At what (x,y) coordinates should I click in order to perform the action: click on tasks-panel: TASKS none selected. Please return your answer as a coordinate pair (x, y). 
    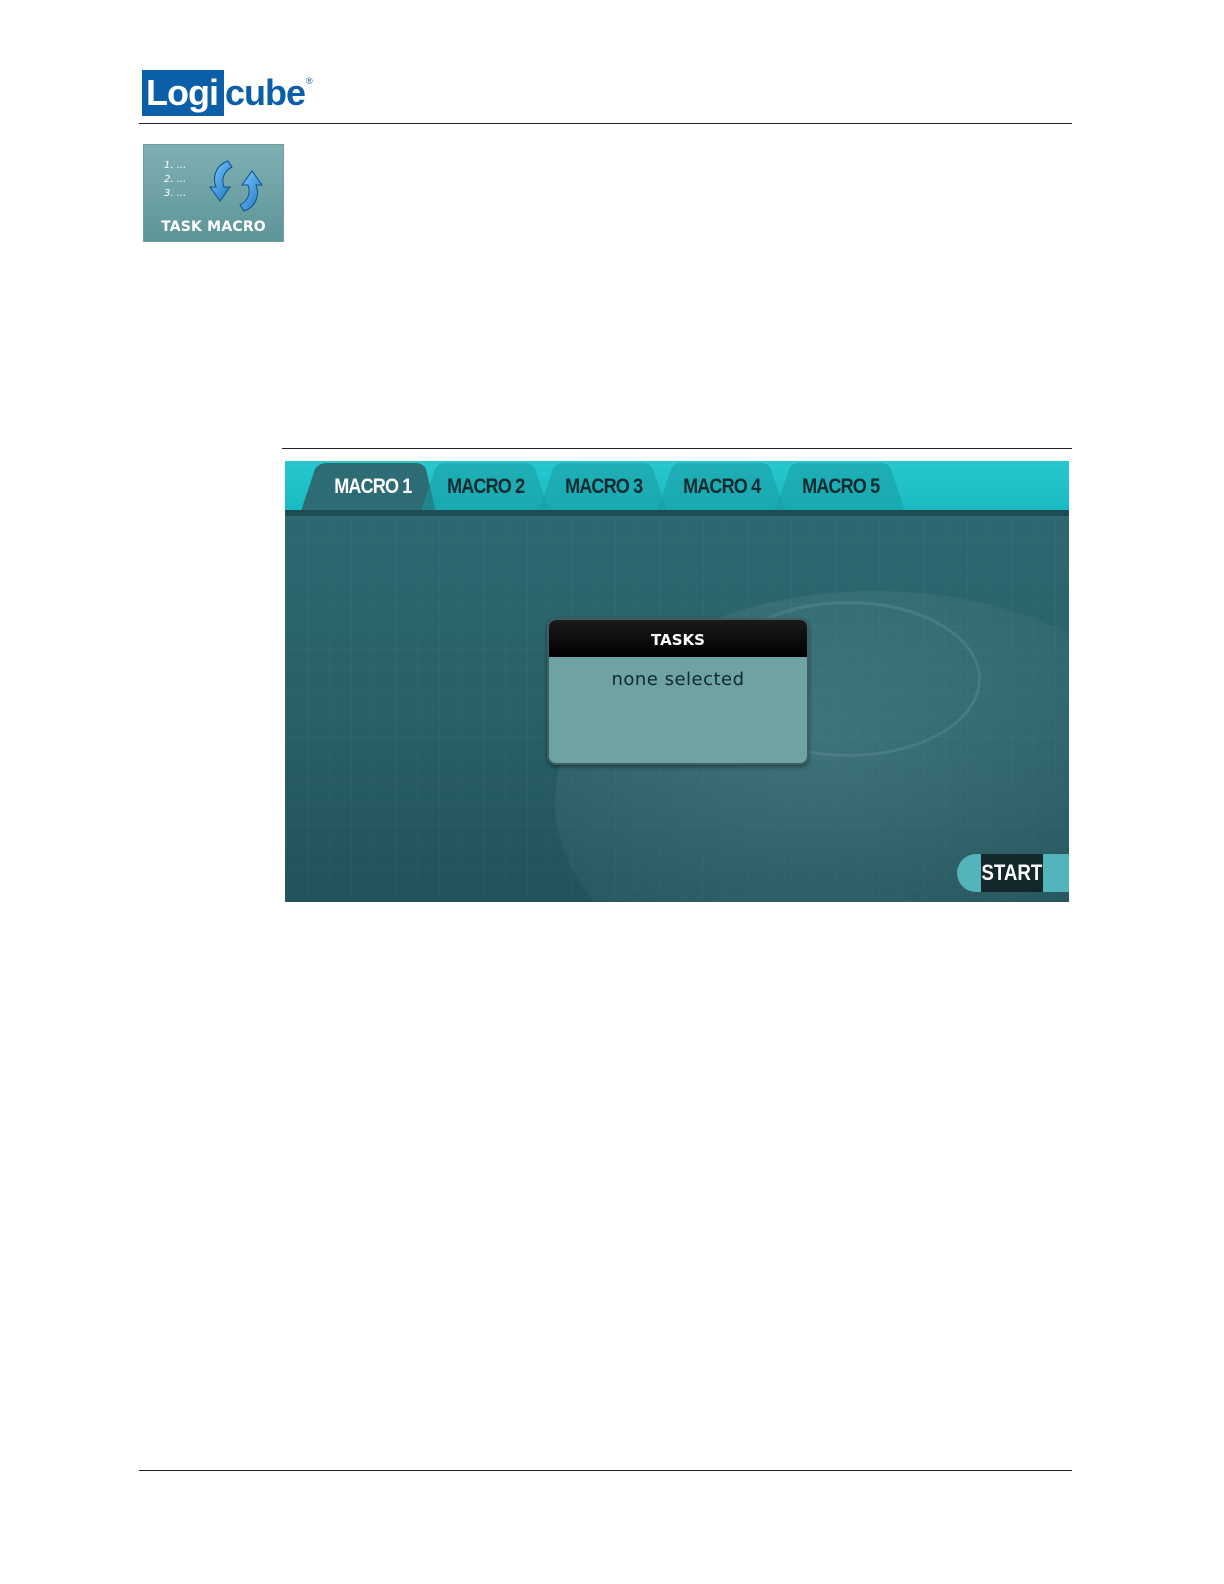
    Looking at the image, I should click on (678, 691).